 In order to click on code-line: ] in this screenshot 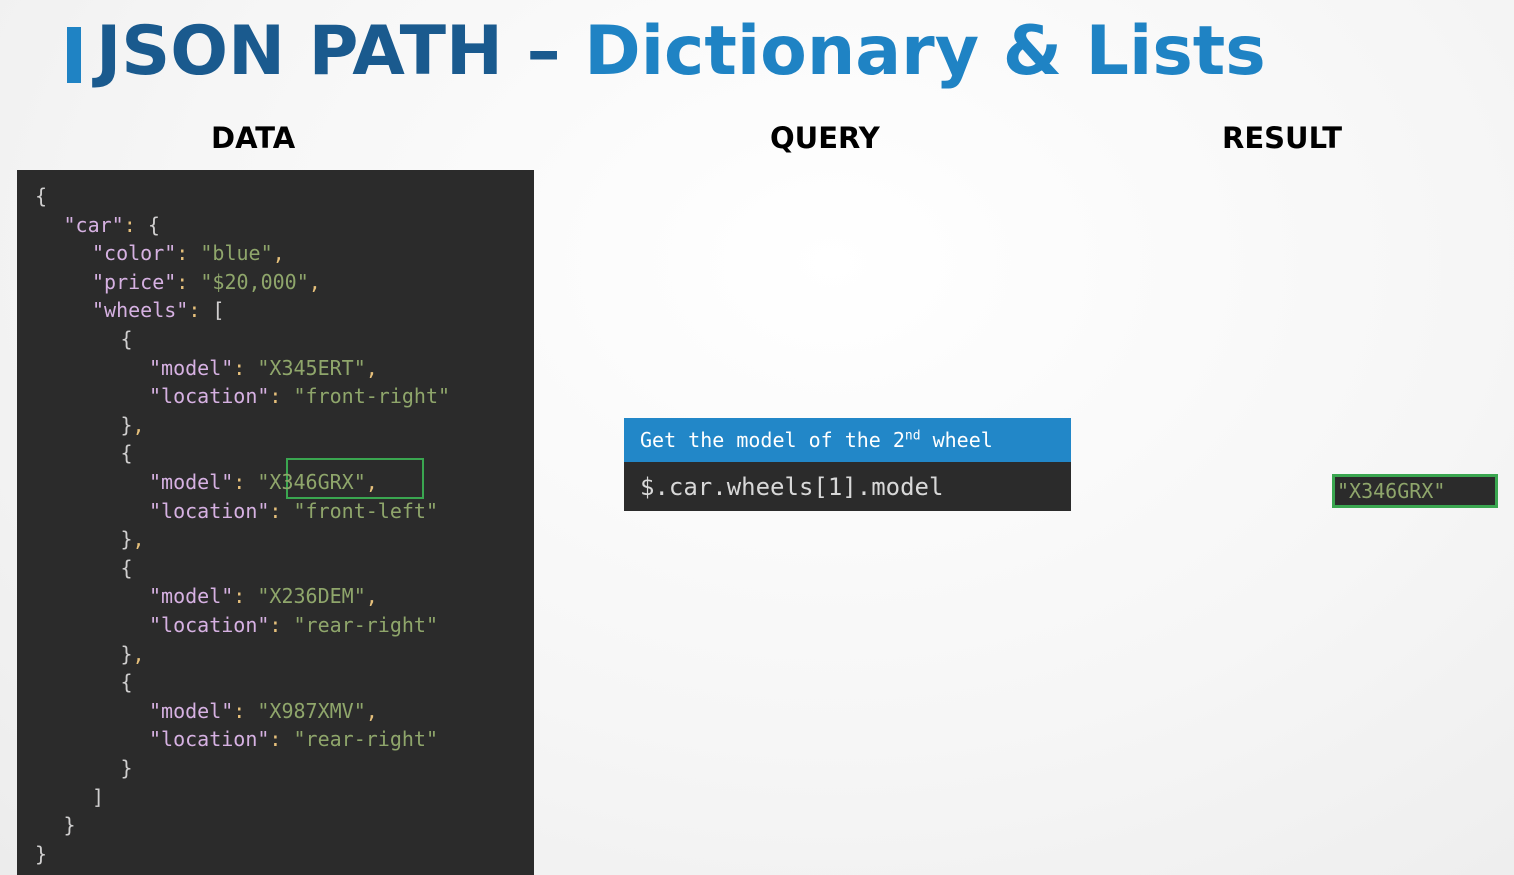, I will do `click(98, 796)`.